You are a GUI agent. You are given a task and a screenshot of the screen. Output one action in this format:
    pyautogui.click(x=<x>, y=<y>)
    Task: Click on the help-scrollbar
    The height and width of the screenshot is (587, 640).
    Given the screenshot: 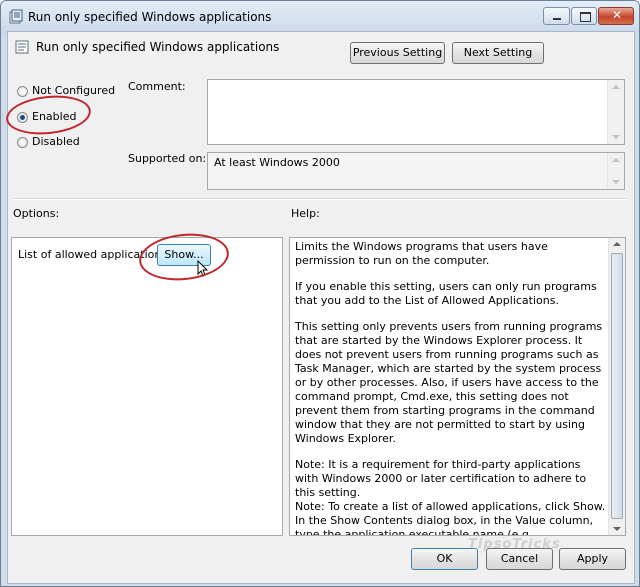 What is the action you would take?
    pyautogui.click(x=616, y=386)
    